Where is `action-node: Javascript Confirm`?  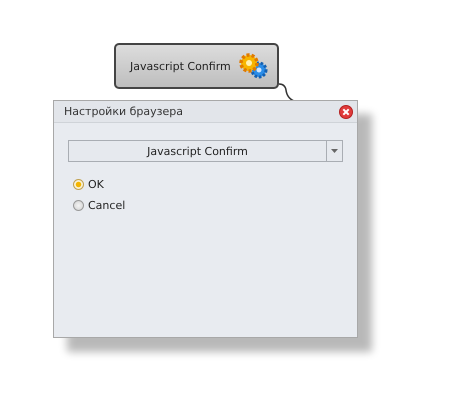 action-node: Javascript Confirm is located at coordinates (196, 66).